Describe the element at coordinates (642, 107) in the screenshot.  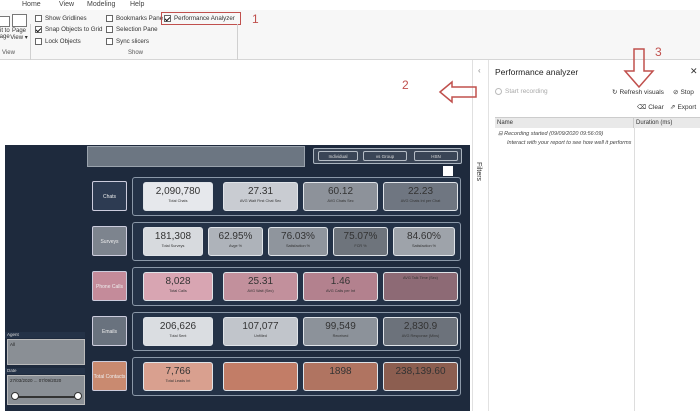
I see `clear-icon: ⌫` at that location.